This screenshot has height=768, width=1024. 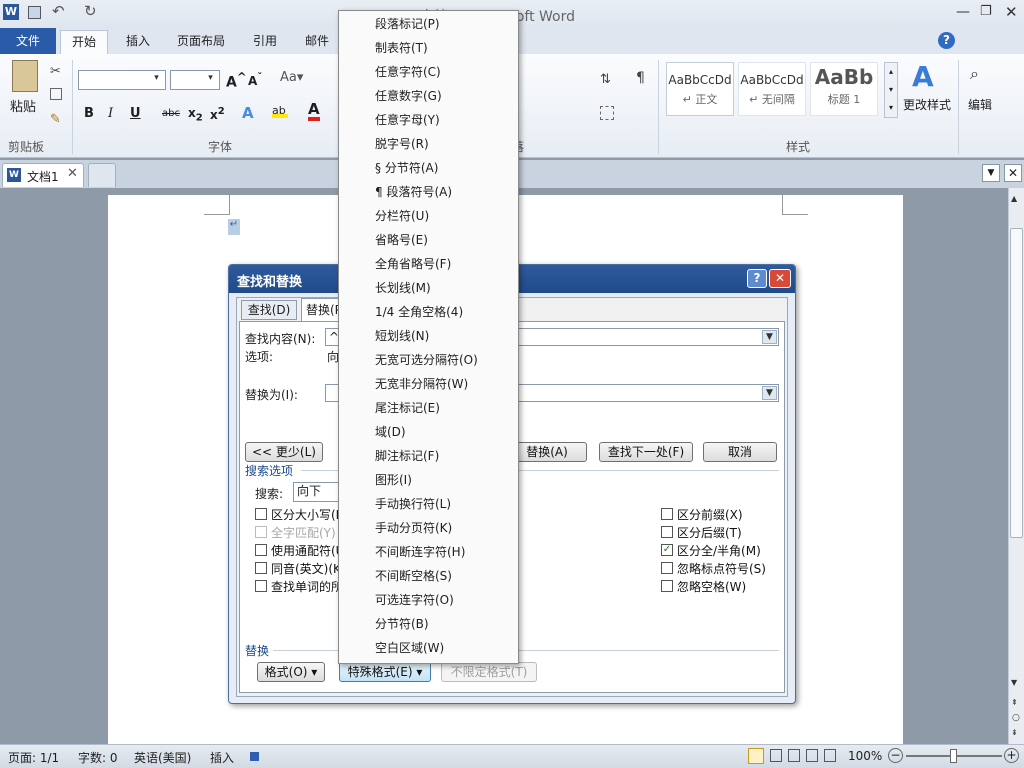 I want to click on highlight-icon: ab, so click(x=280, y=111).